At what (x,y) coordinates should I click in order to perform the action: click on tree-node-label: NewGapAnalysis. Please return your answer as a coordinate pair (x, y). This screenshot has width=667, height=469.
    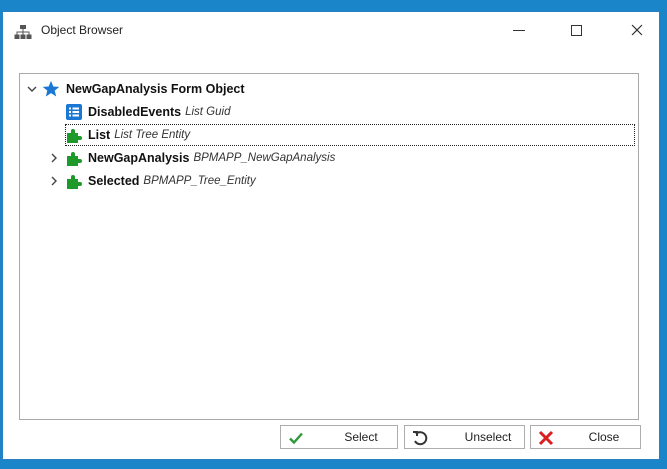
    Looking at the image, I should click on (139, 158).